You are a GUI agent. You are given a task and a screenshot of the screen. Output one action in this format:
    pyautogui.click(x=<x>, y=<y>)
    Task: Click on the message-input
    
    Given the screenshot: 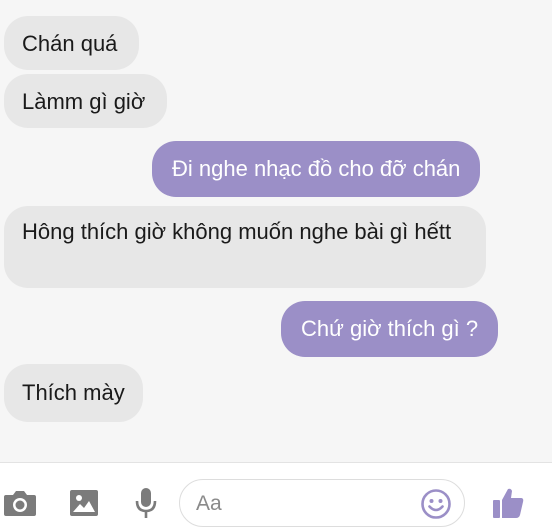 What is the action you would take?
    pyautogui.click(x=296, y=504)
    